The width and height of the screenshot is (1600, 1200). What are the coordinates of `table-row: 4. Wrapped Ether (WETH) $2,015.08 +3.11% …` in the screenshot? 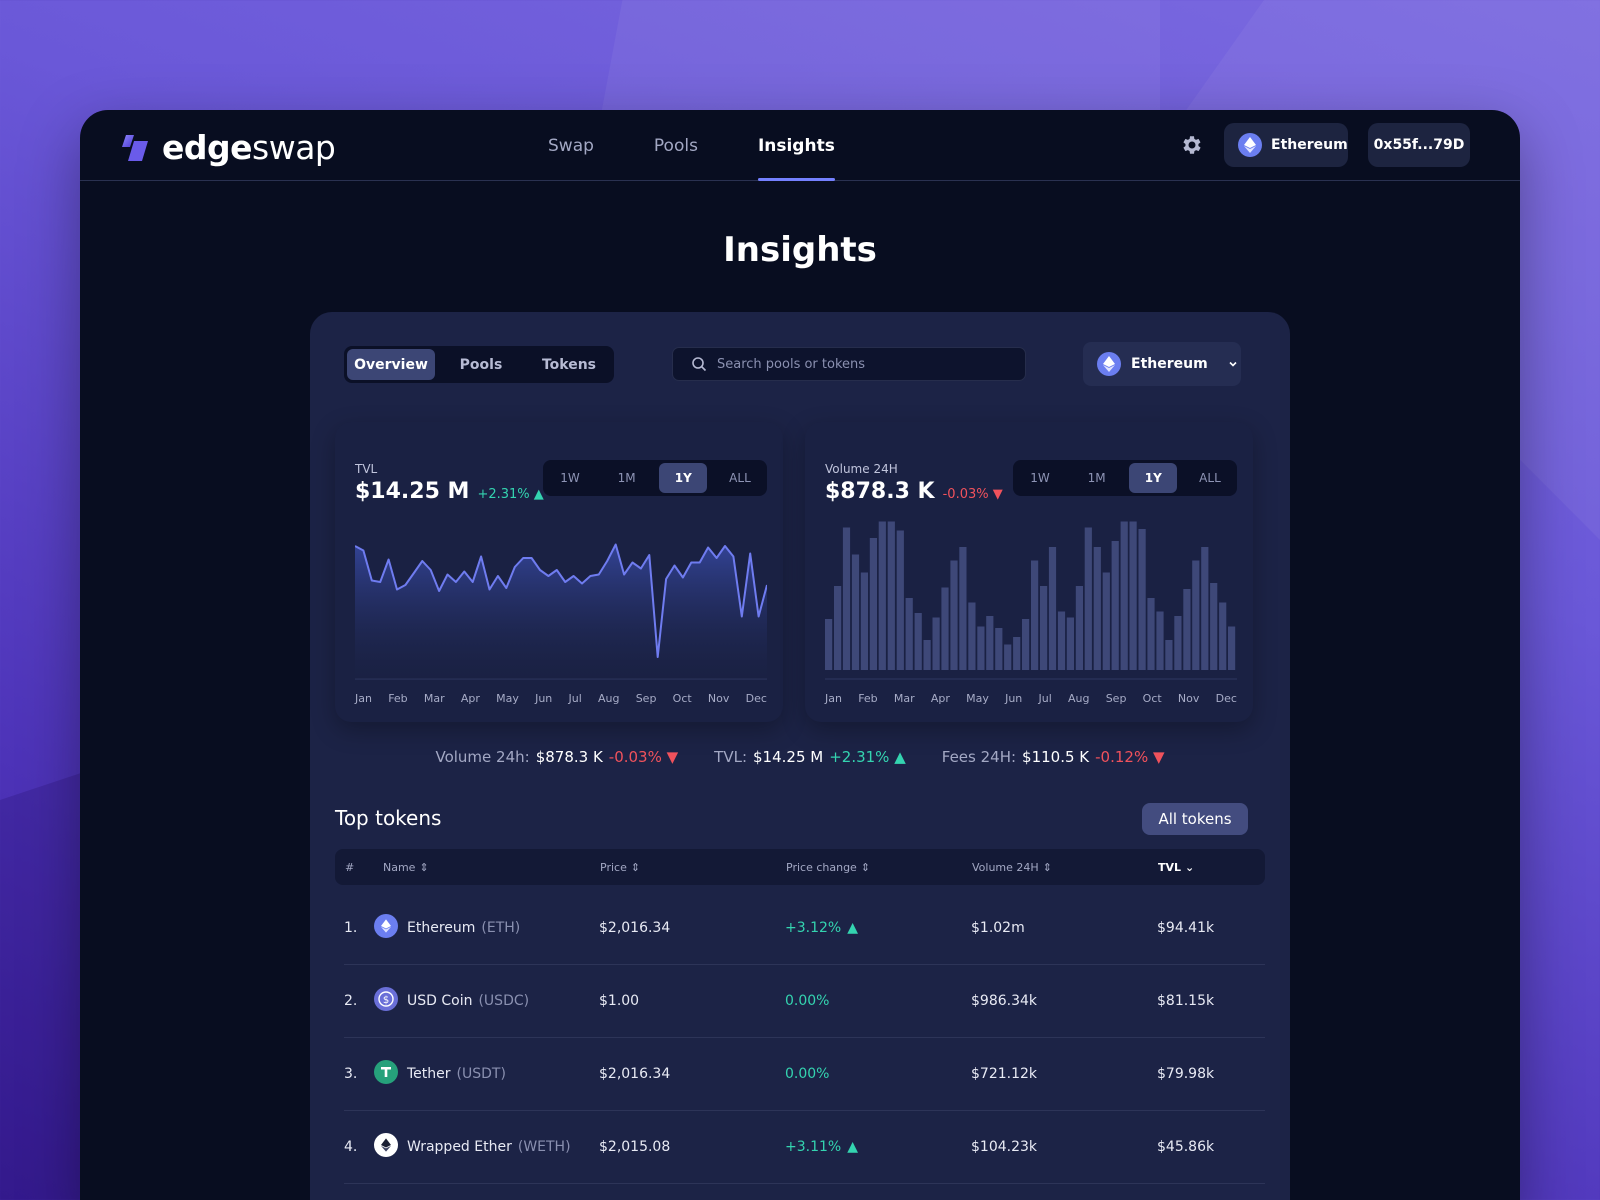 It's located at (804, 1147).